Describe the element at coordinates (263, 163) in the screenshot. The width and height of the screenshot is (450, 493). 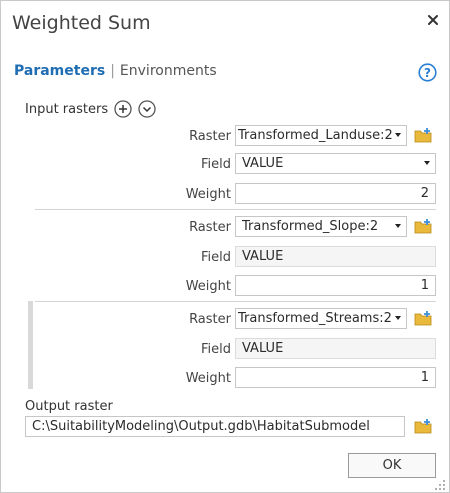
I see `field-value: VALUE` at that location.